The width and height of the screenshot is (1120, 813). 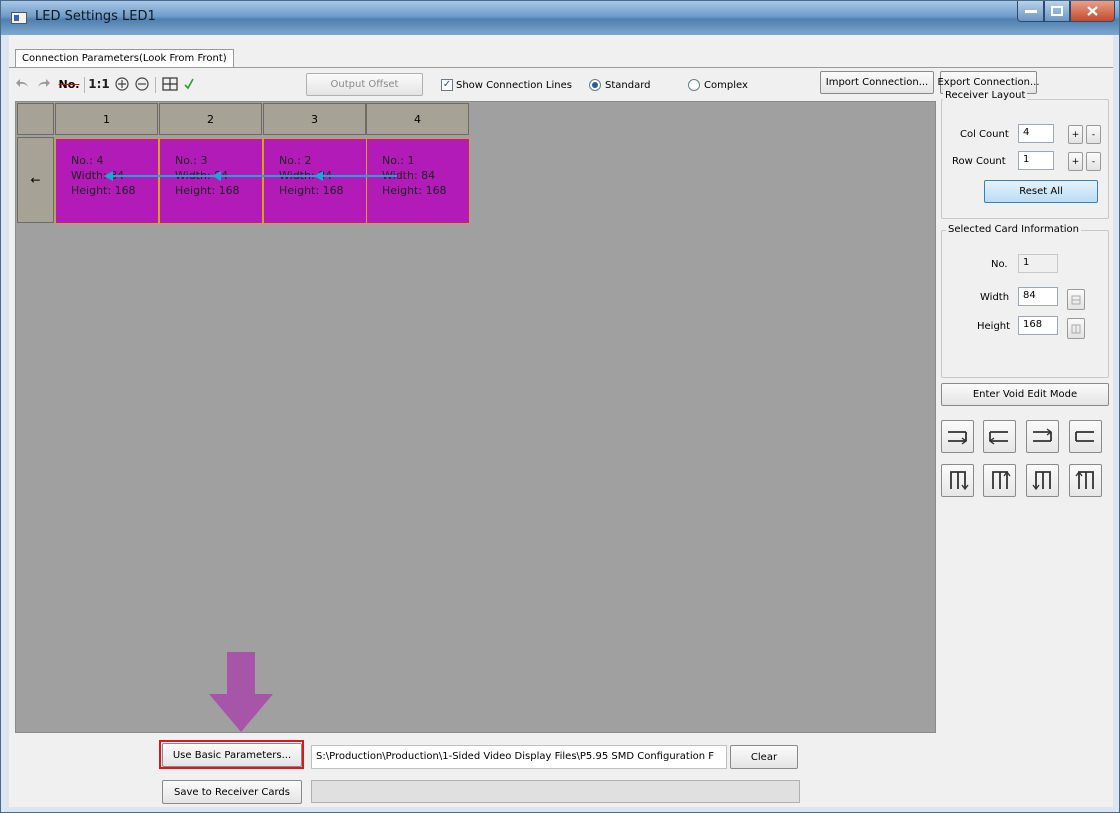 I want to click on standard-radio: Standard, so click(x=620, y=85).